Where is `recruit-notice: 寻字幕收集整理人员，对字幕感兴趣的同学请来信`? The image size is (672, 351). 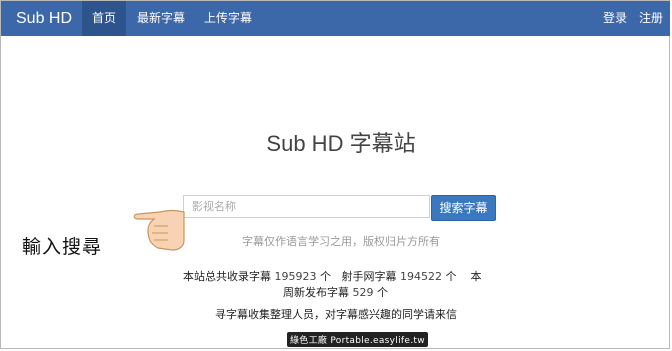
recruit-notice: 寻字幕收集整理人员，对字幕感兴趣的同学请来信 is located at coordinates (336, 314).